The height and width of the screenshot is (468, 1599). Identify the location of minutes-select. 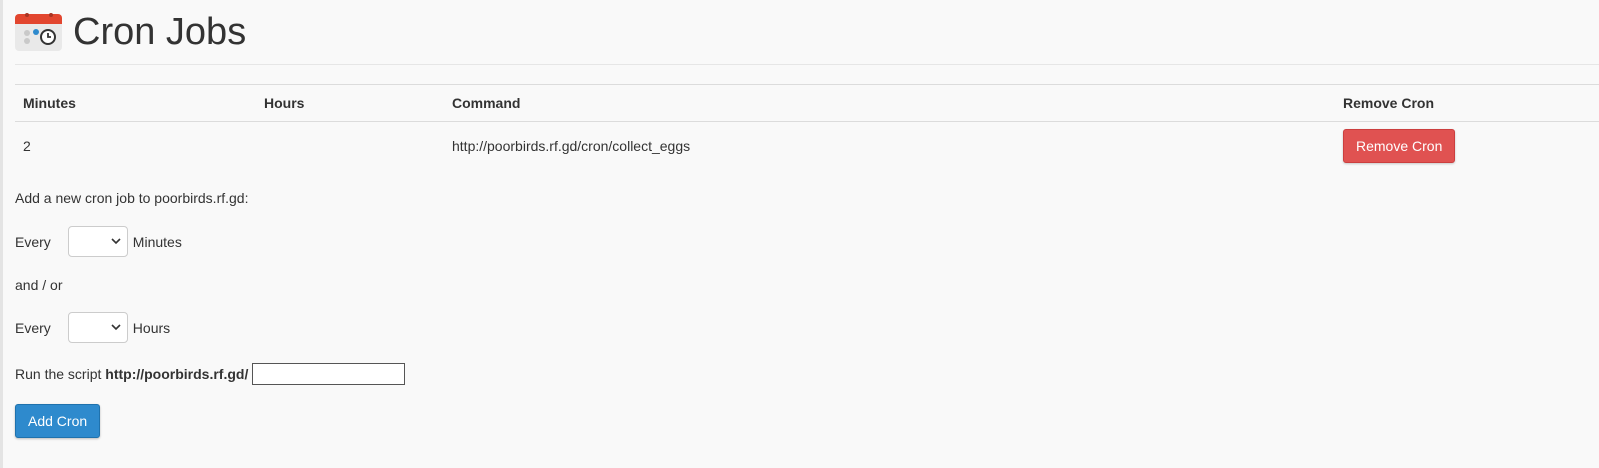
(97, 241).